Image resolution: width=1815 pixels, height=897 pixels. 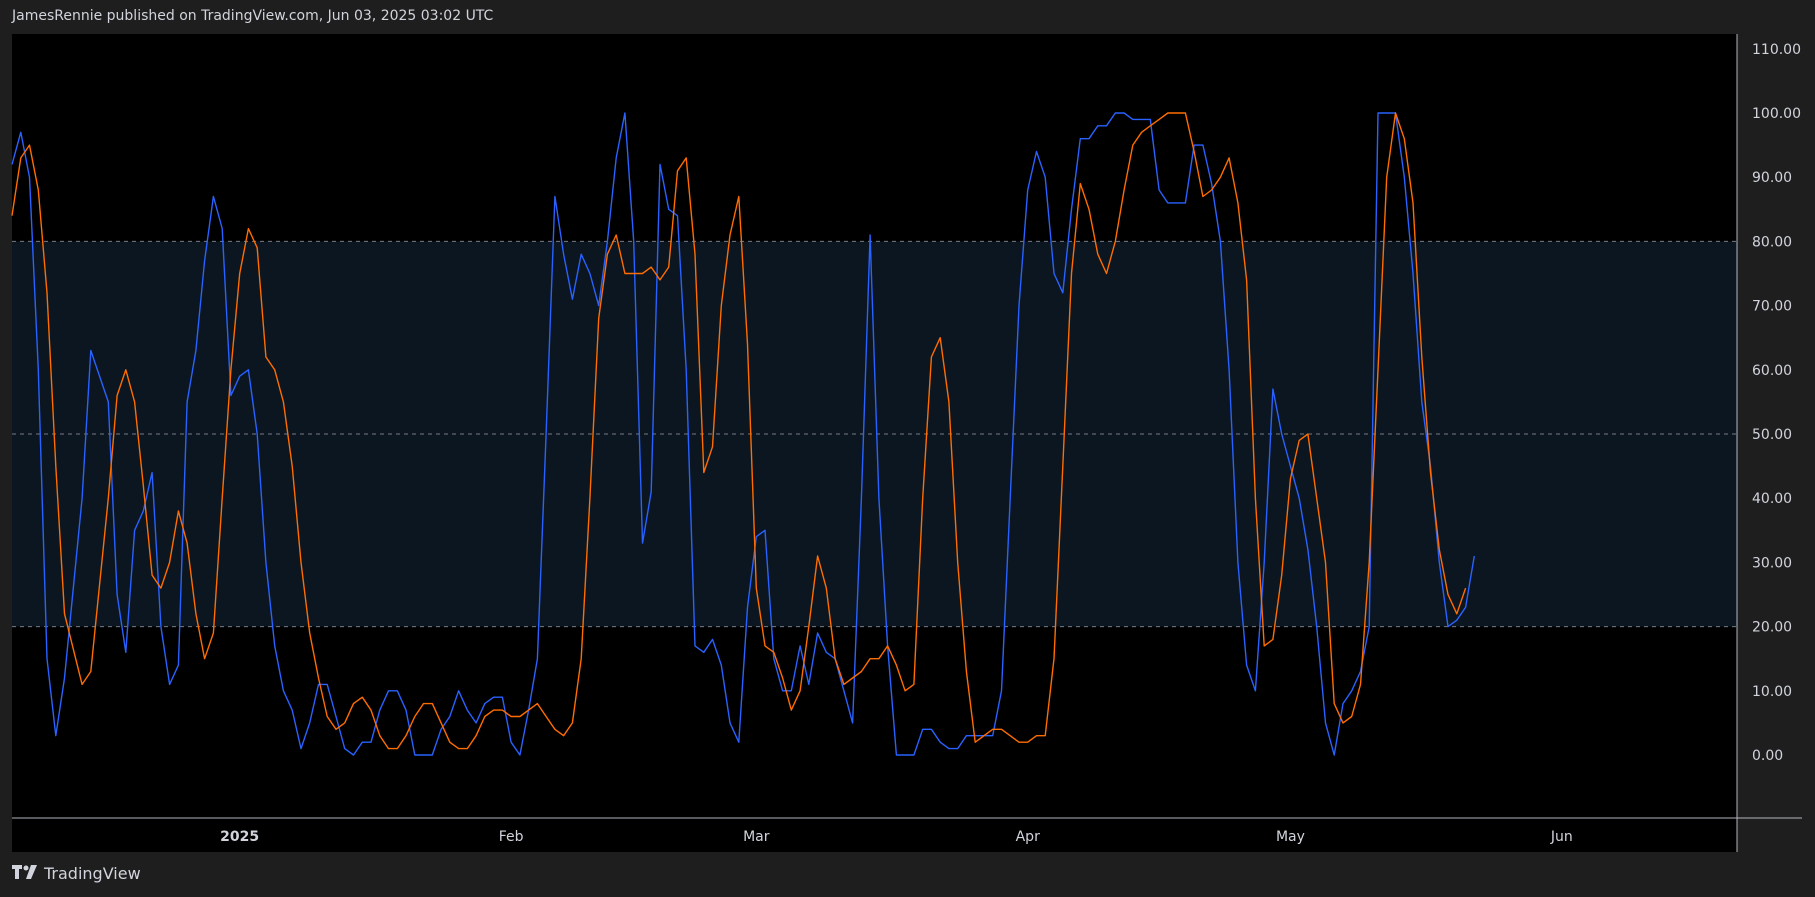 What do you see at coordinates (1772, 242) in the screenshot?
I see `y-tick-label: 80.00` at bounding box center [1772, 242].